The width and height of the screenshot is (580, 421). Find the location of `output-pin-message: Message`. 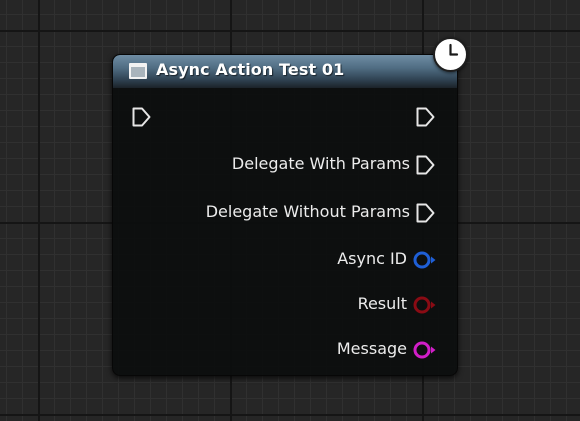

output-pin-message: Message is located at coordinates (230, 350).